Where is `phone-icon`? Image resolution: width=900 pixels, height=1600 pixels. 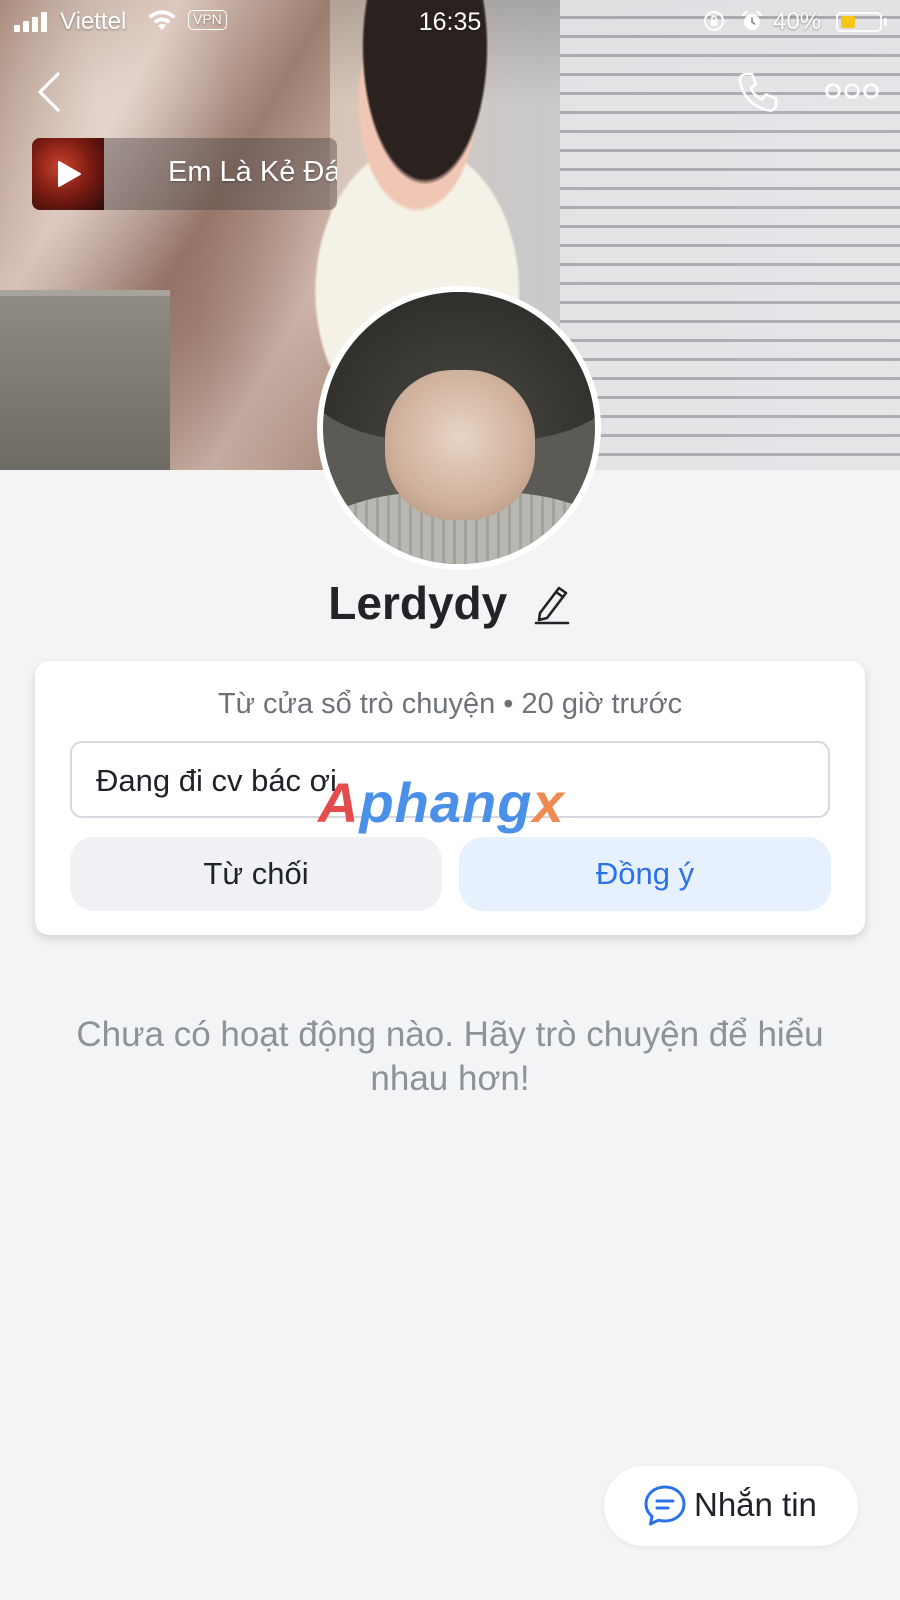
phone-icon is located at coordinates (758, 92).